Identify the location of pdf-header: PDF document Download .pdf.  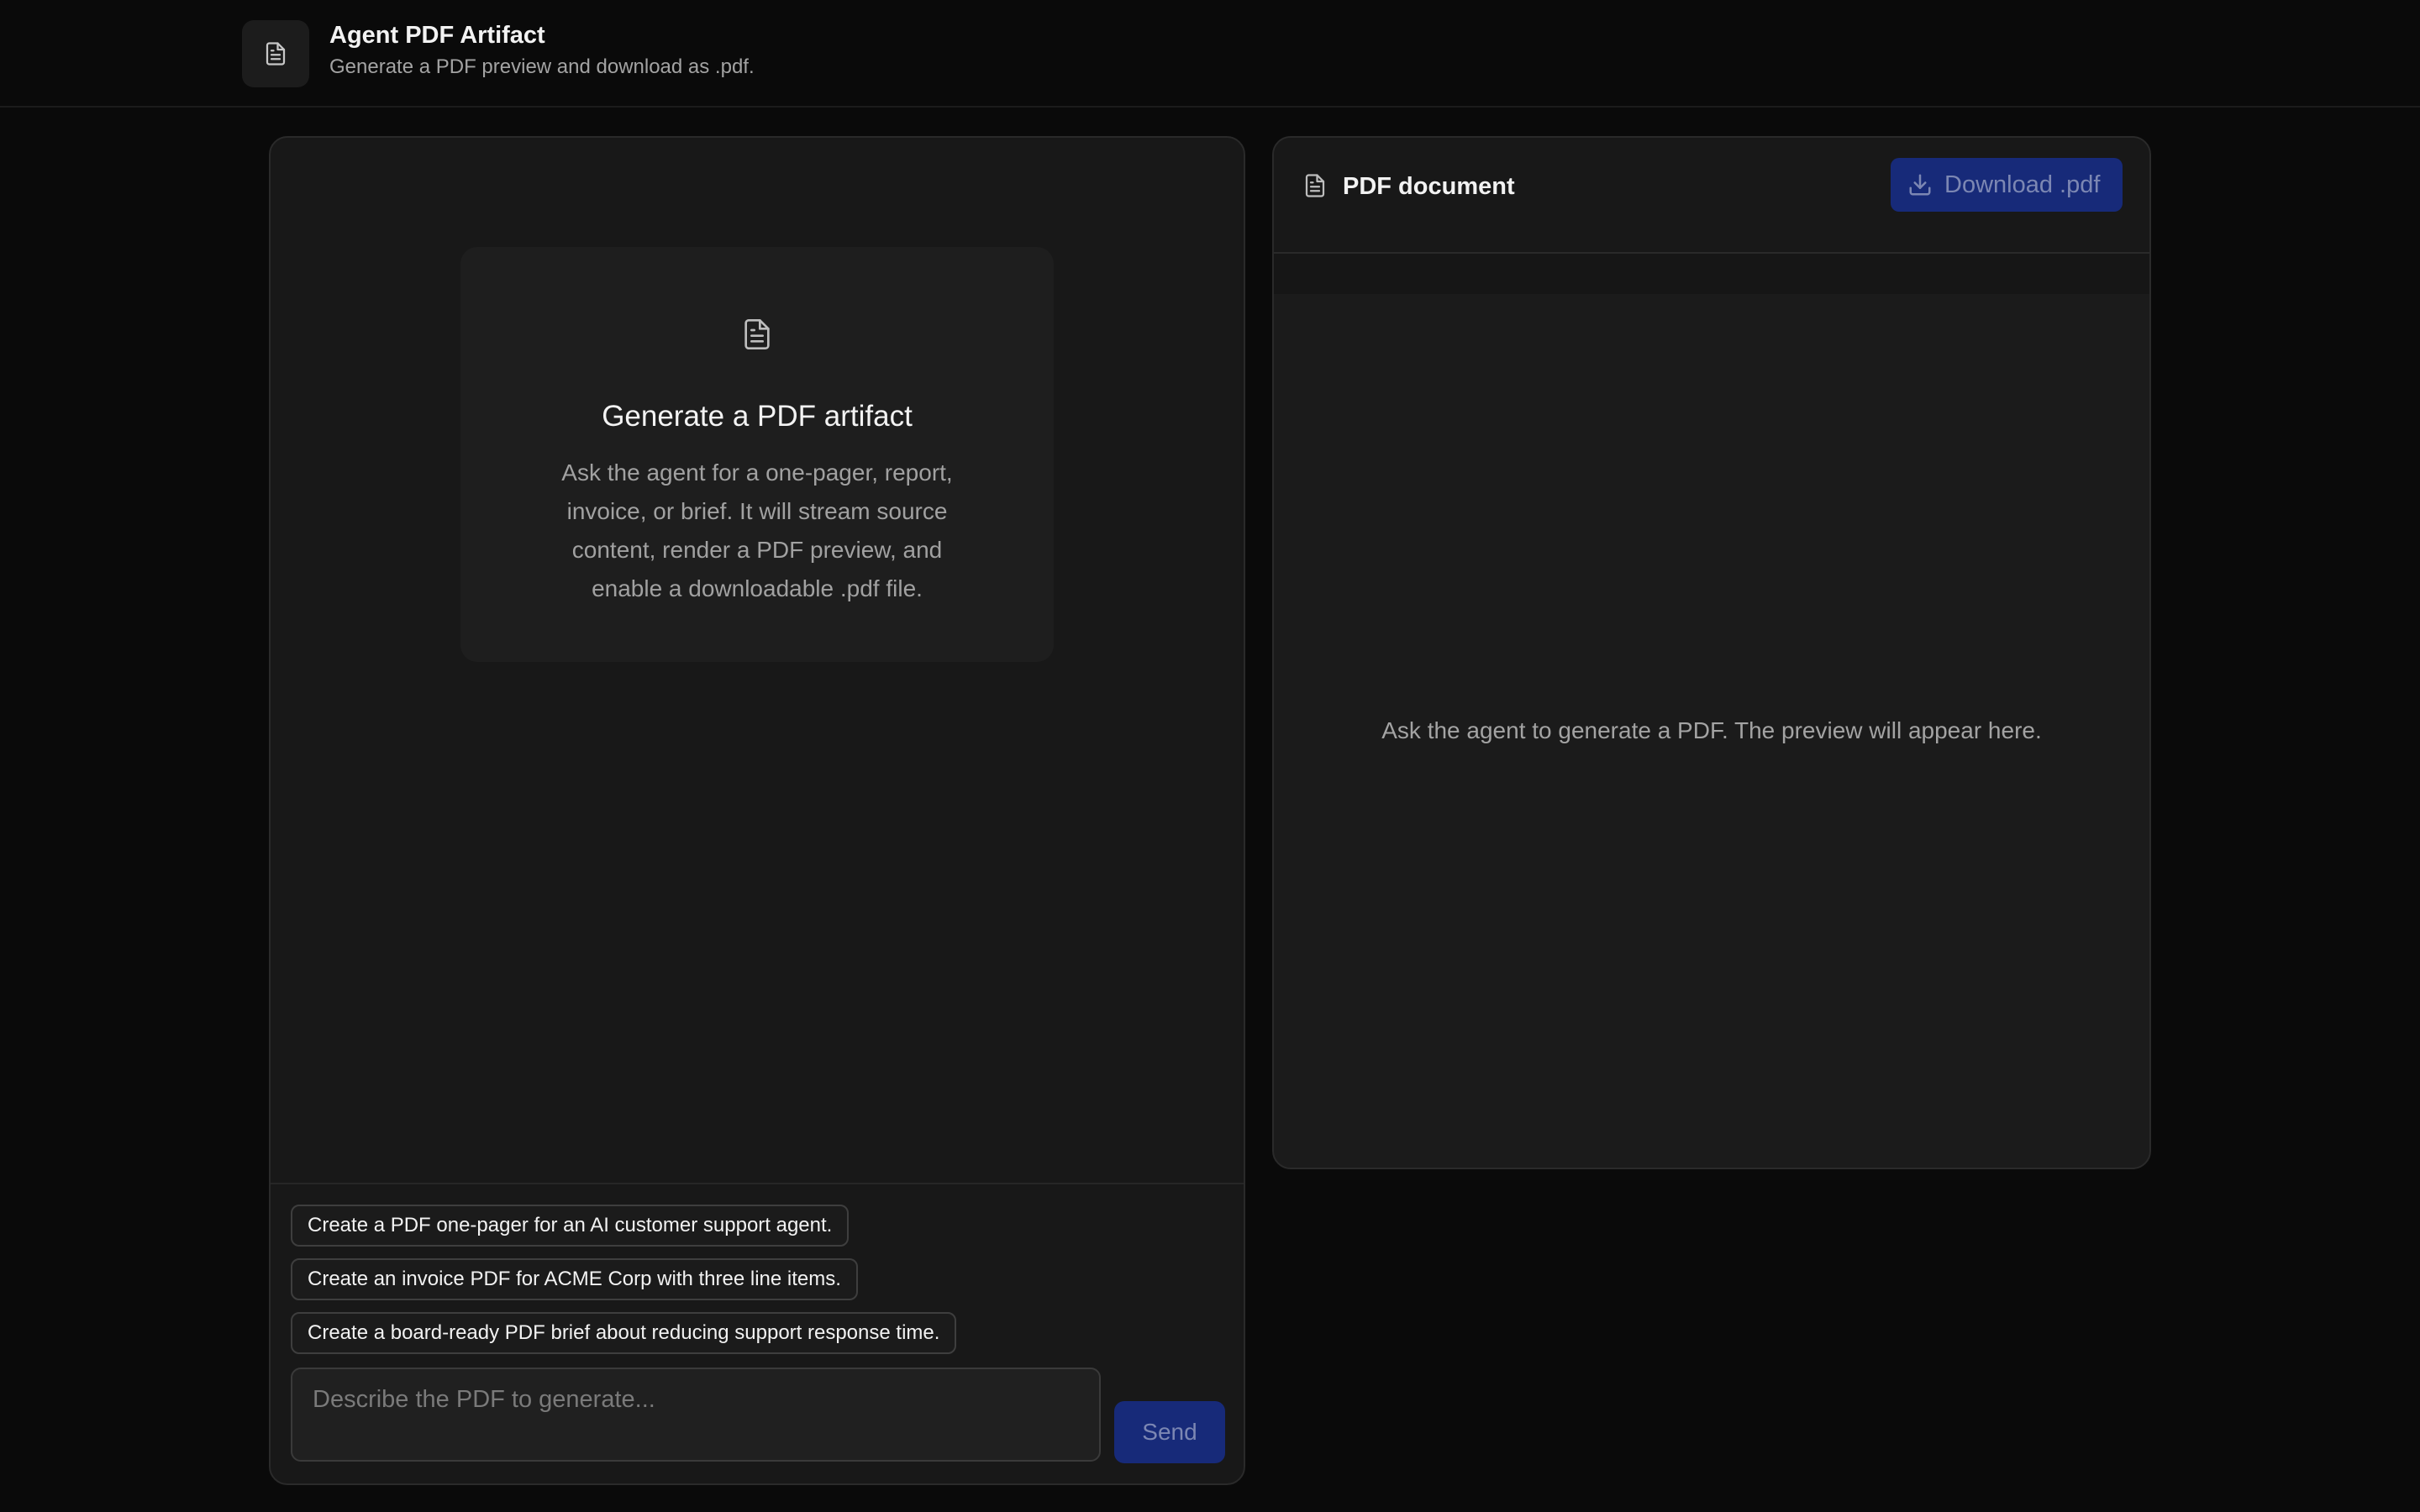
(1711, 196).